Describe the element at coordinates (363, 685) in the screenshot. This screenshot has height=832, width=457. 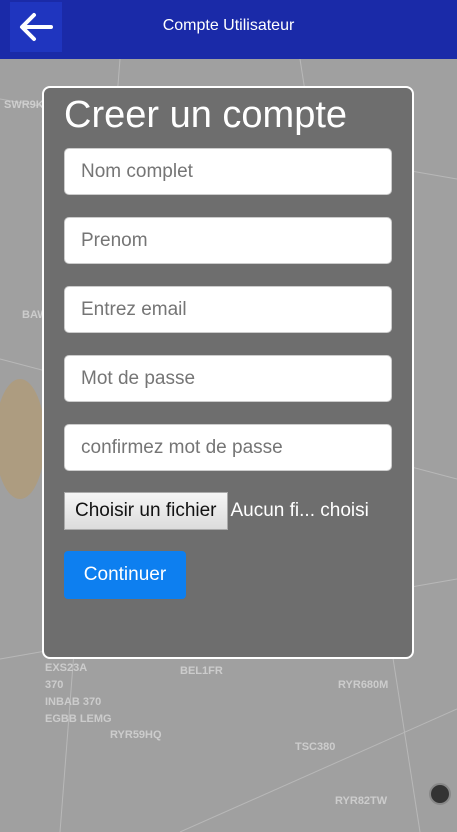
I see `map-label: RYR680M` at that location.